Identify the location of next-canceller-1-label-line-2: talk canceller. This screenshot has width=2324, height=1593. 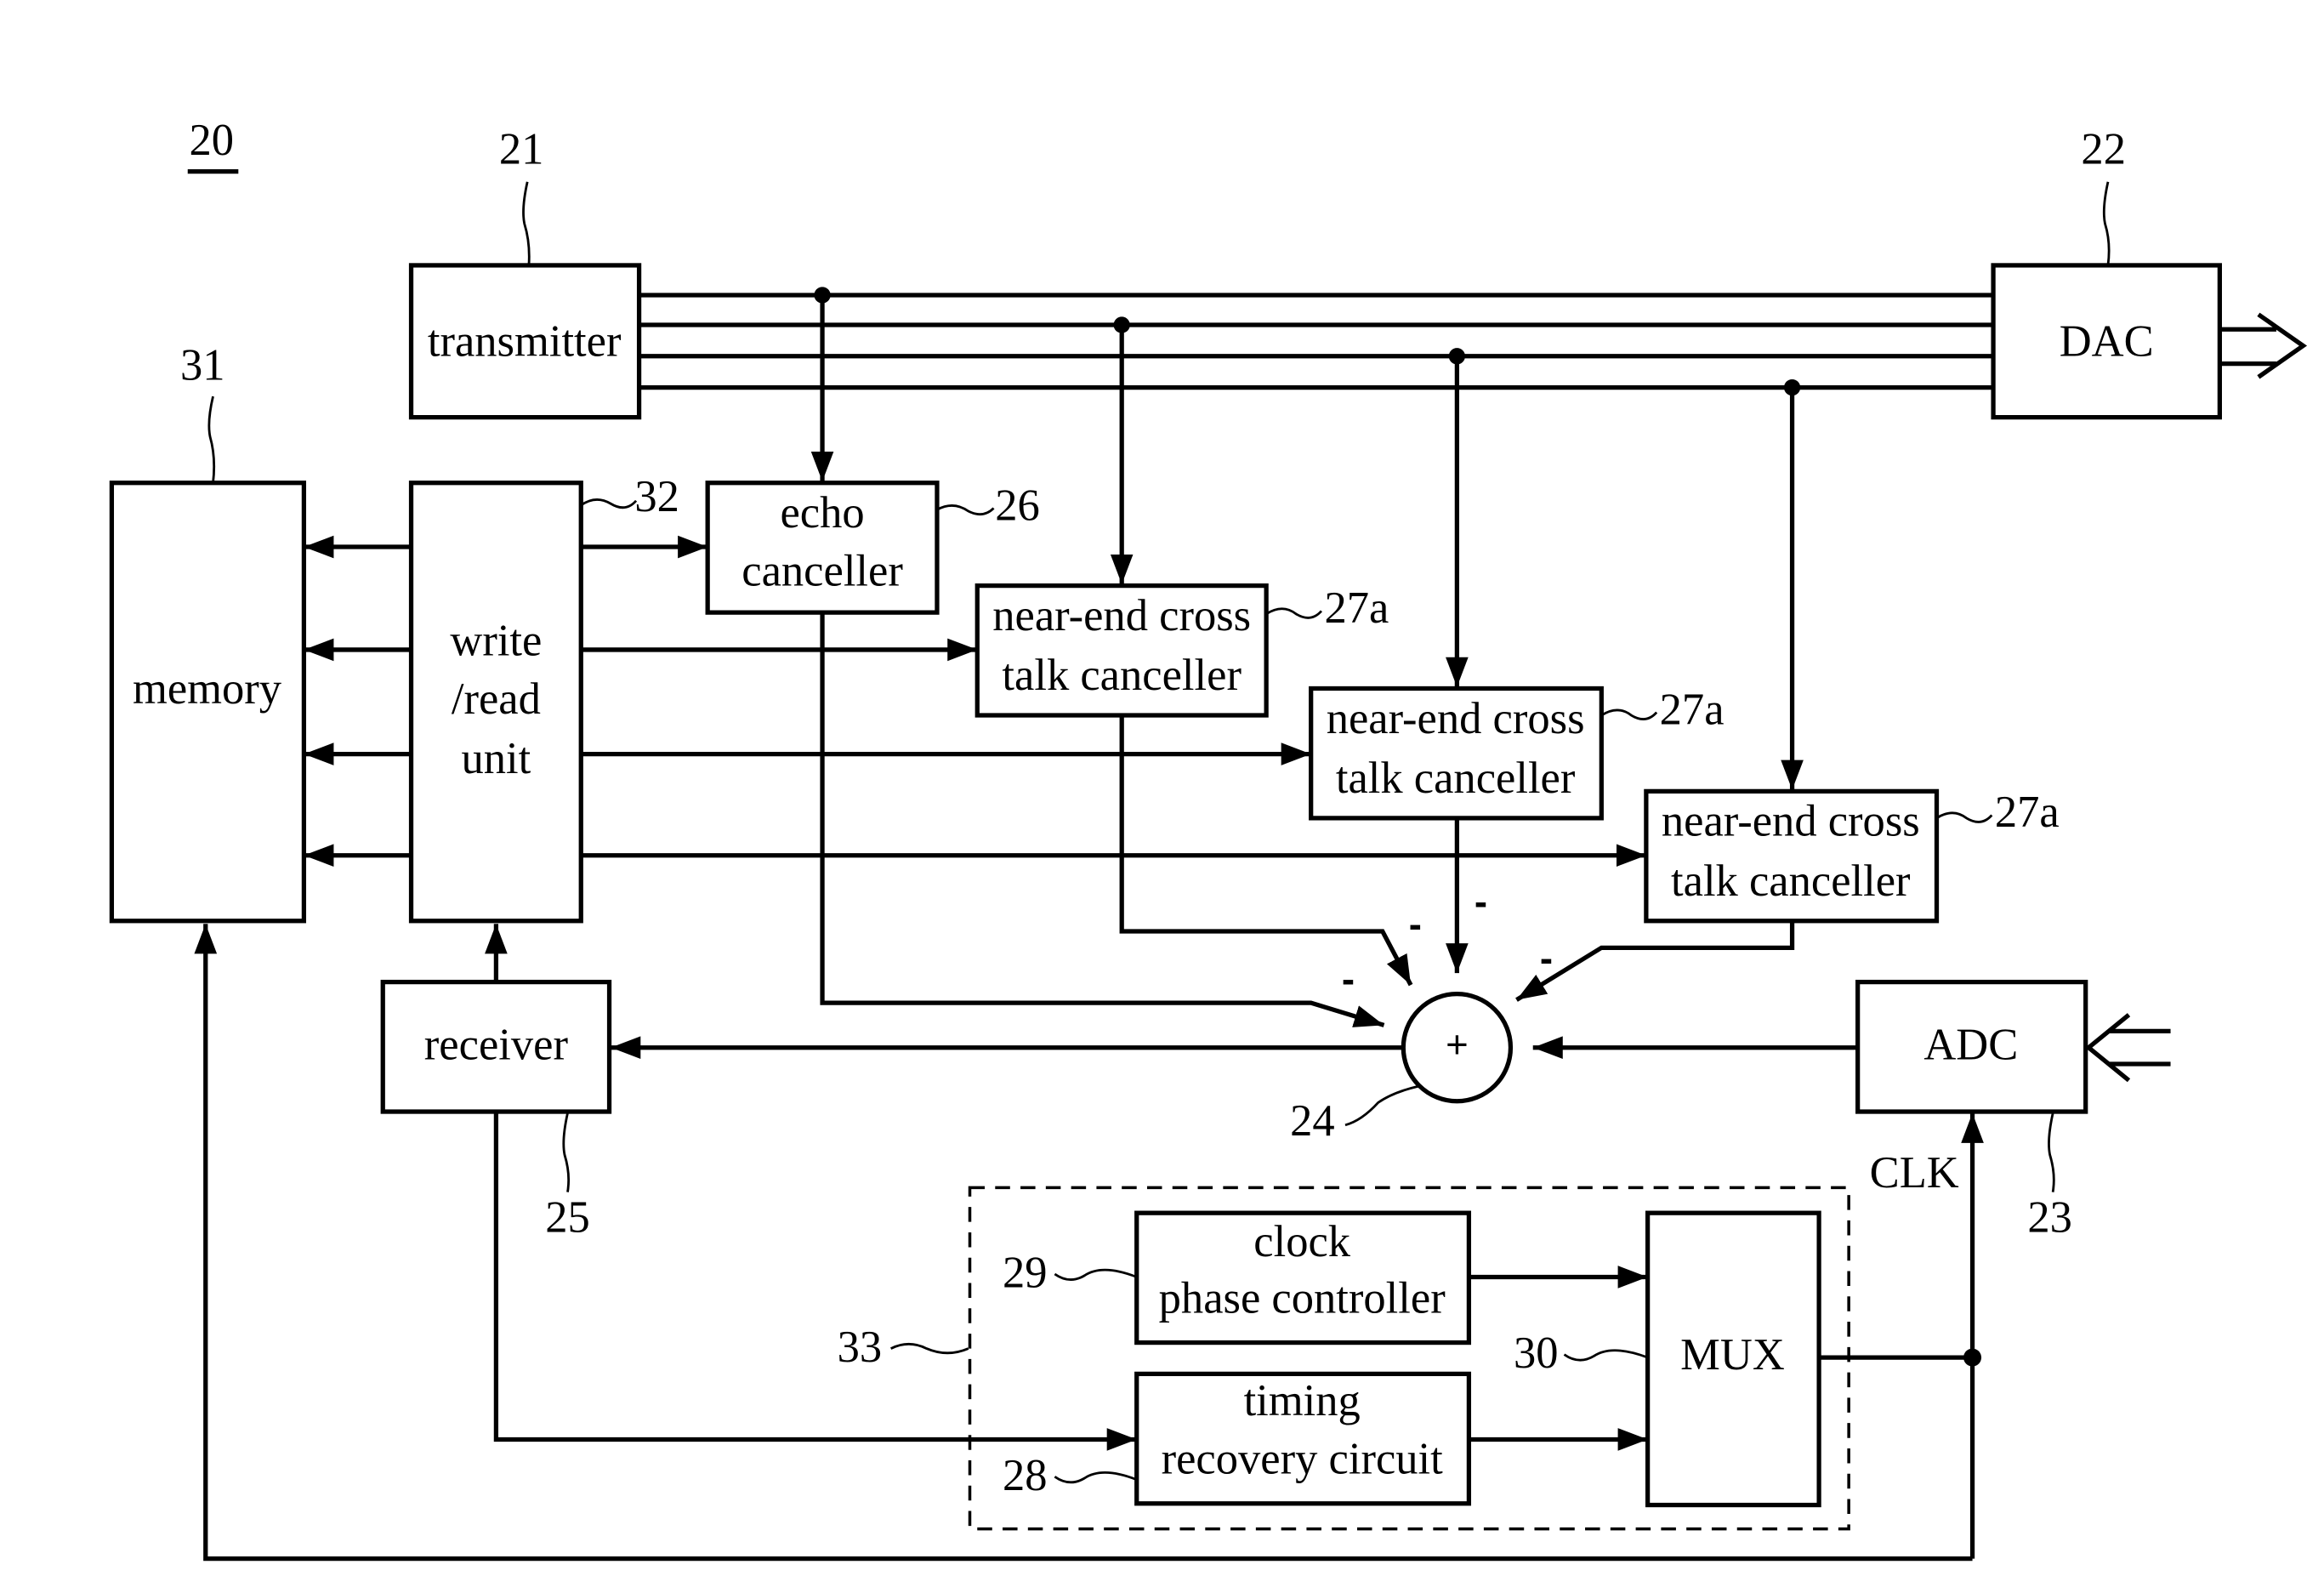
(1122, 676).